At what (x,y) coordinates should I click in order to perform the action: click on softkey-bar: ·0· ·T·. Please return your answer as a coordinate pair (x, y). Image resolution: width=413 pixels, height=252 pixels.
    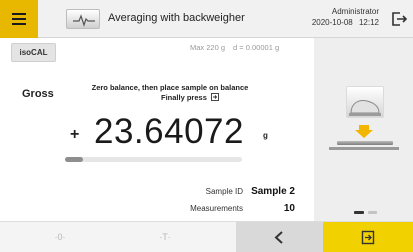
    Looking at the image, I should click on (206, 236).